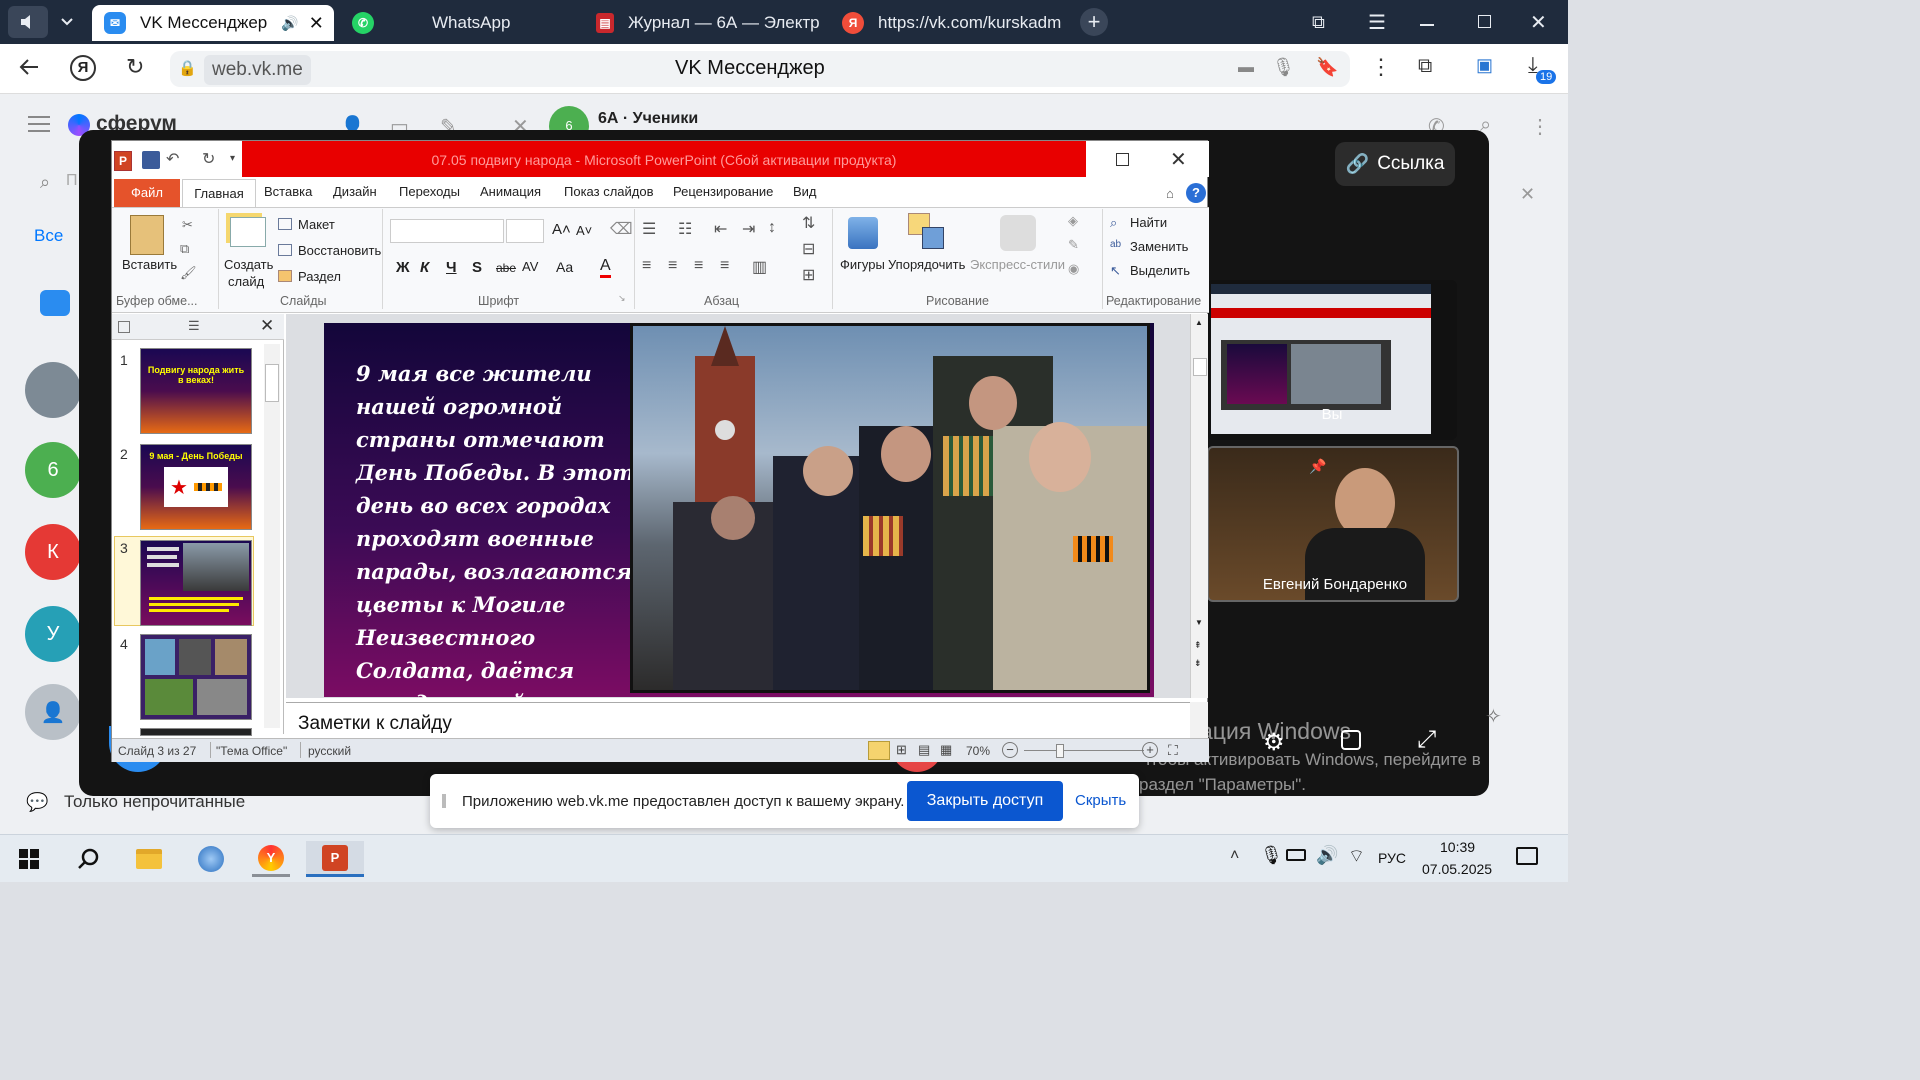  What do you see at coordinates (135, 67) in the screenshot?
I see `reload-icon: ↻` at bounding box center [135, 67].